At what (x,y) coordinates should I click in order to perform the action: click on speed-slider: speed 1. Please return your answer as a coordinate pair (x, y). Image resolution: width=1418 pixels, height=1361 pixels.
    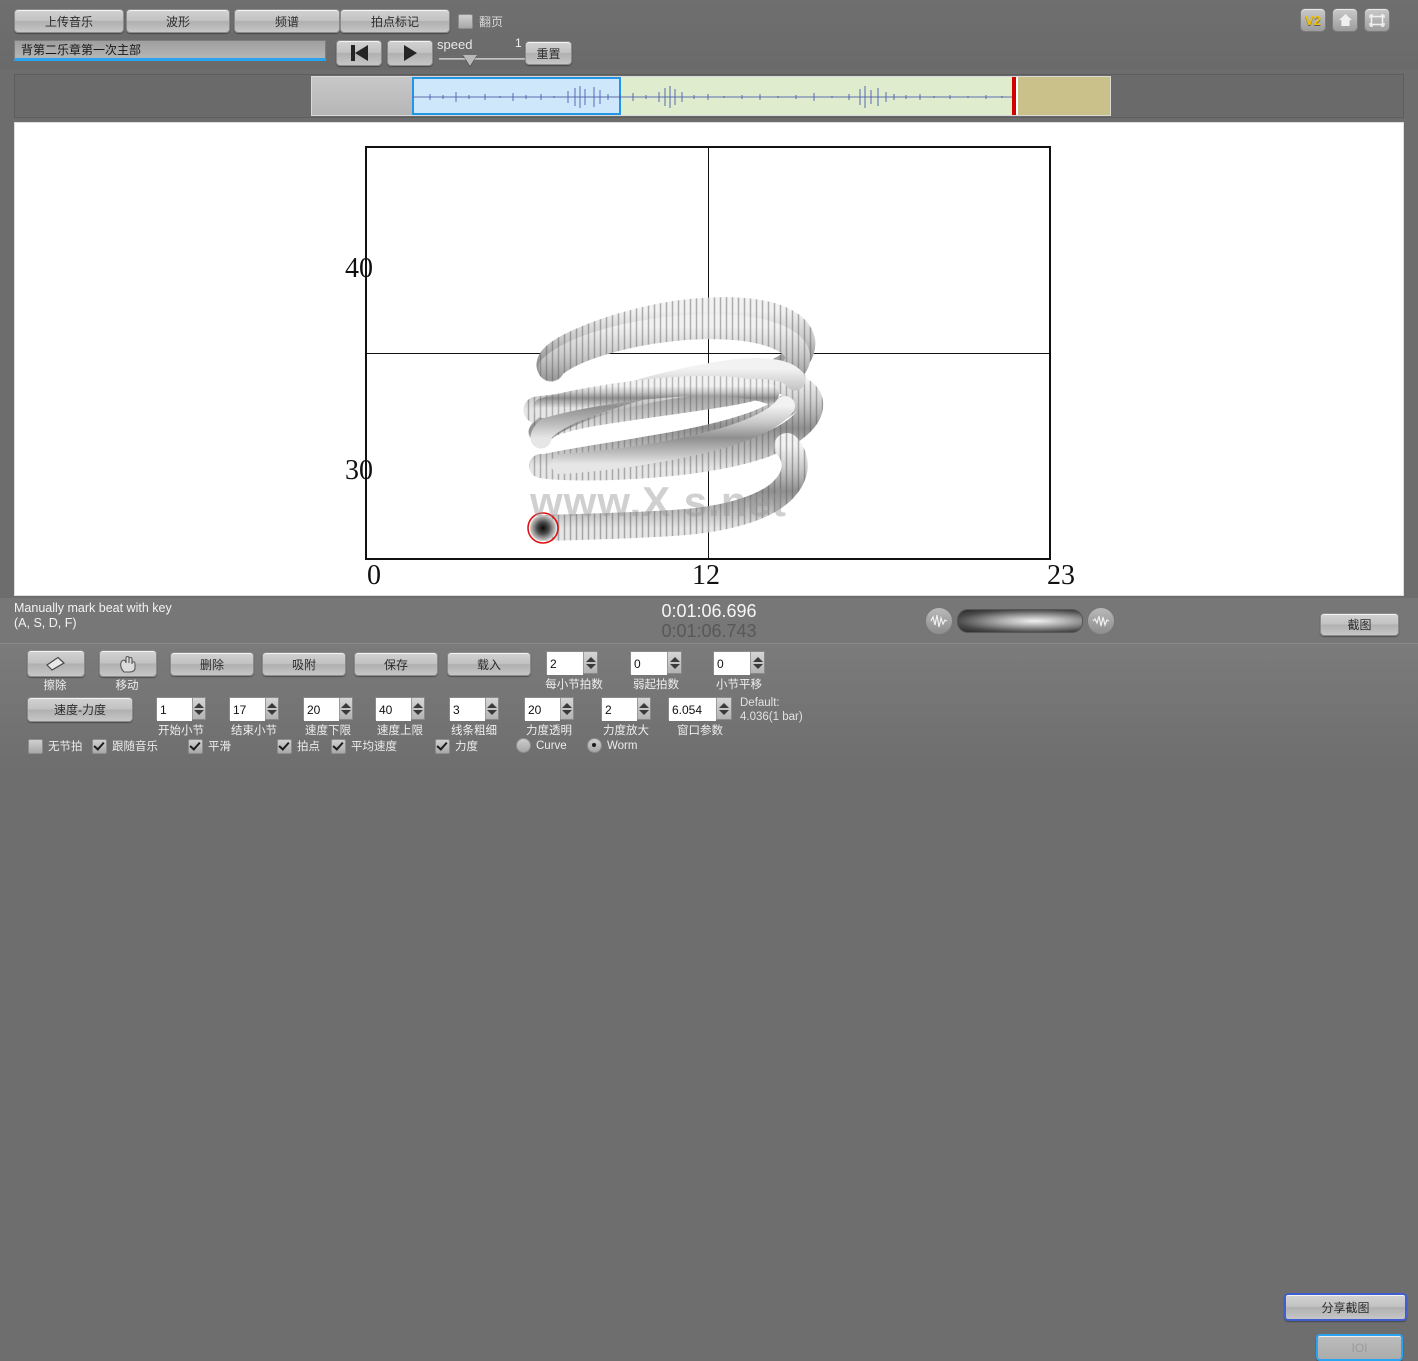
    Looking at the image, I should click on (482, 50).